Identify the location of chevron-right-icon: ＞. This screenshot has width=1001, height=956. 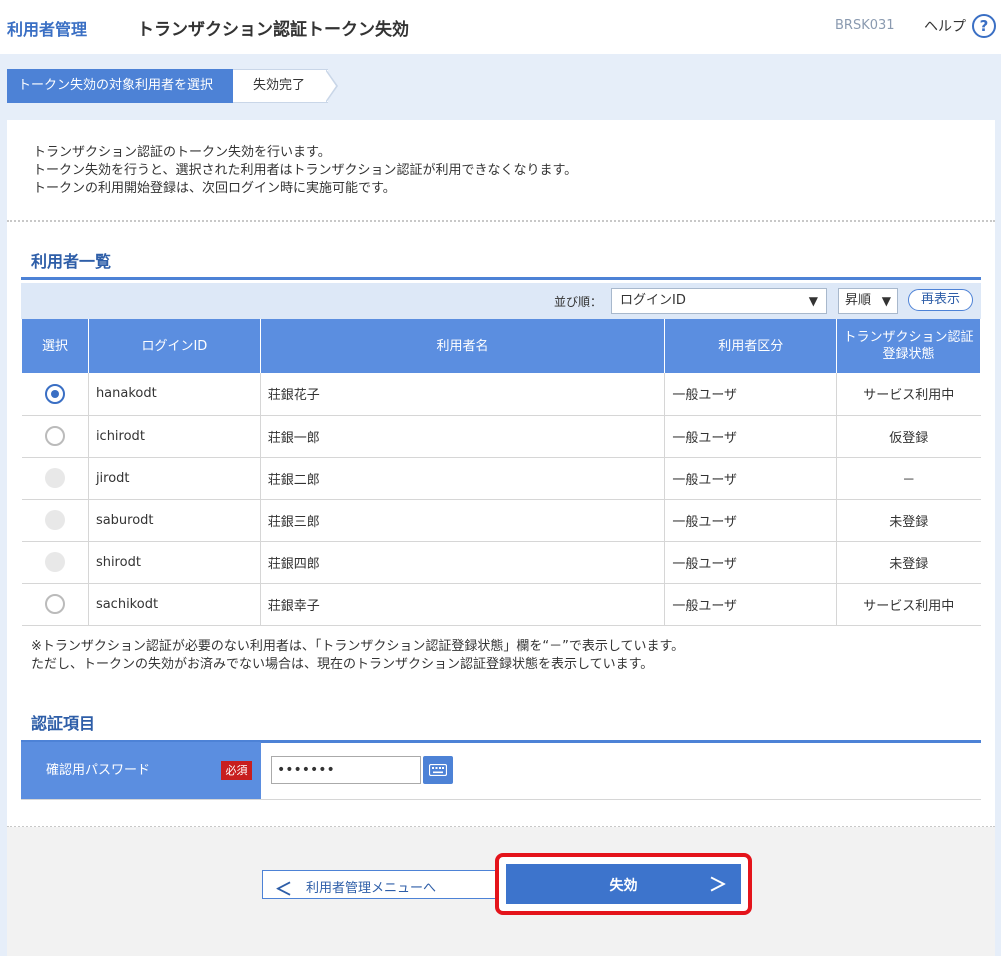
(718, 885).